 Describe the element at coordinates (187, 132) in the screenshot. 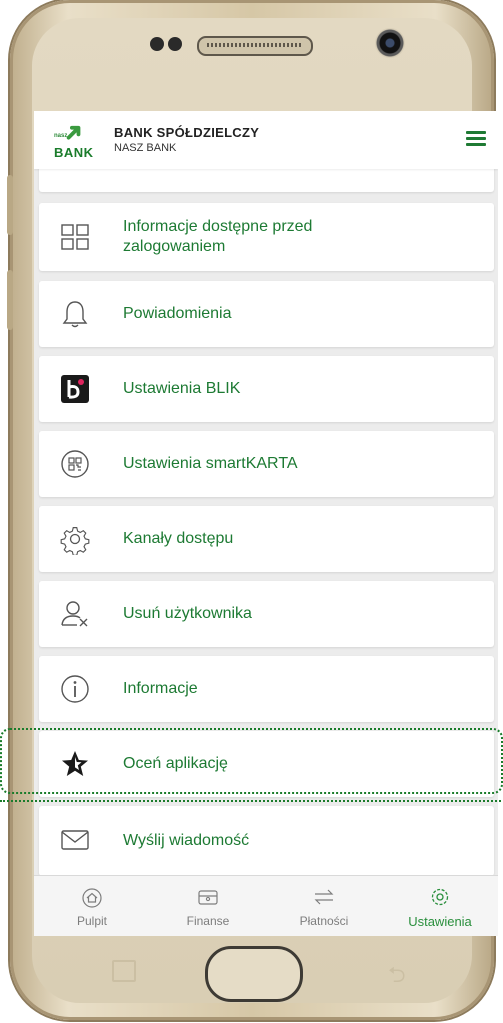

I see `bank-name: BANK SPÓŁDZIELCZY` at that location.